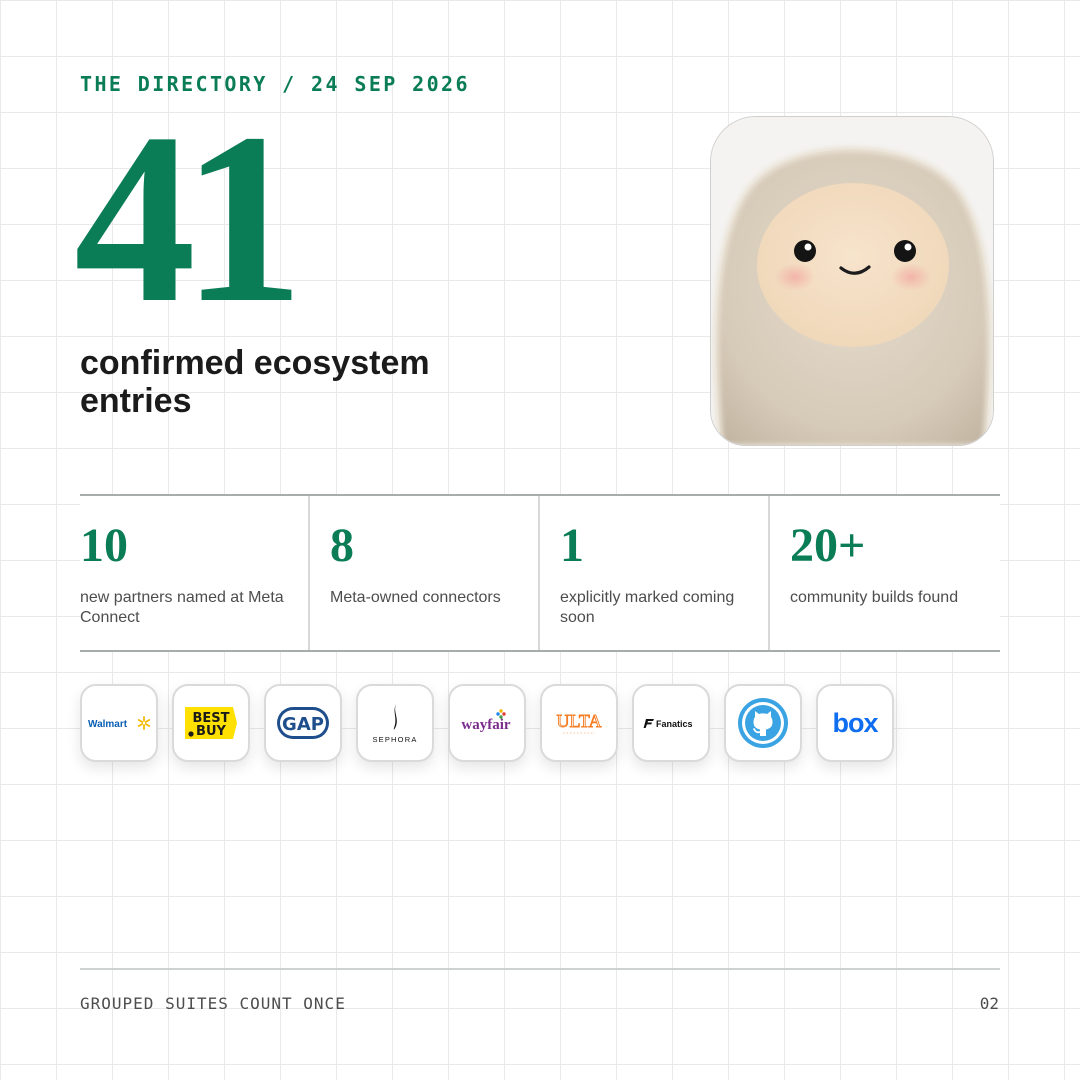  Describe the element at coordinates (189, 218) in the screenshot. I see `hero-number: 41` at that location.